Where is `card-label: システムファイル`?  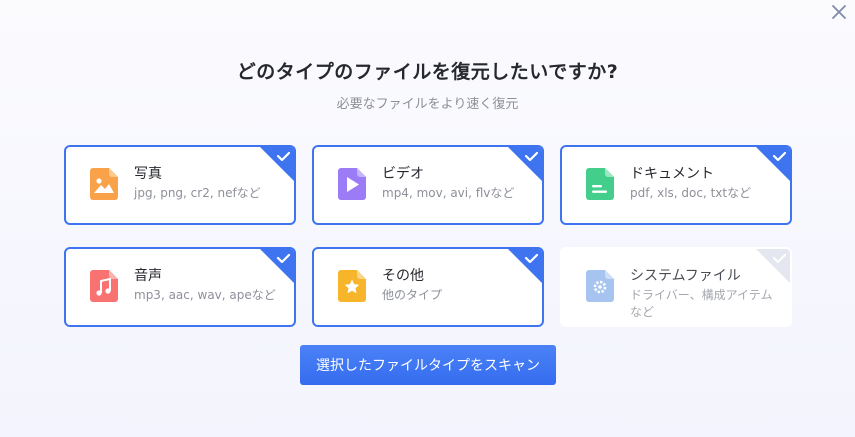 card-label: システムファイル is located at coordinates (685, 276).